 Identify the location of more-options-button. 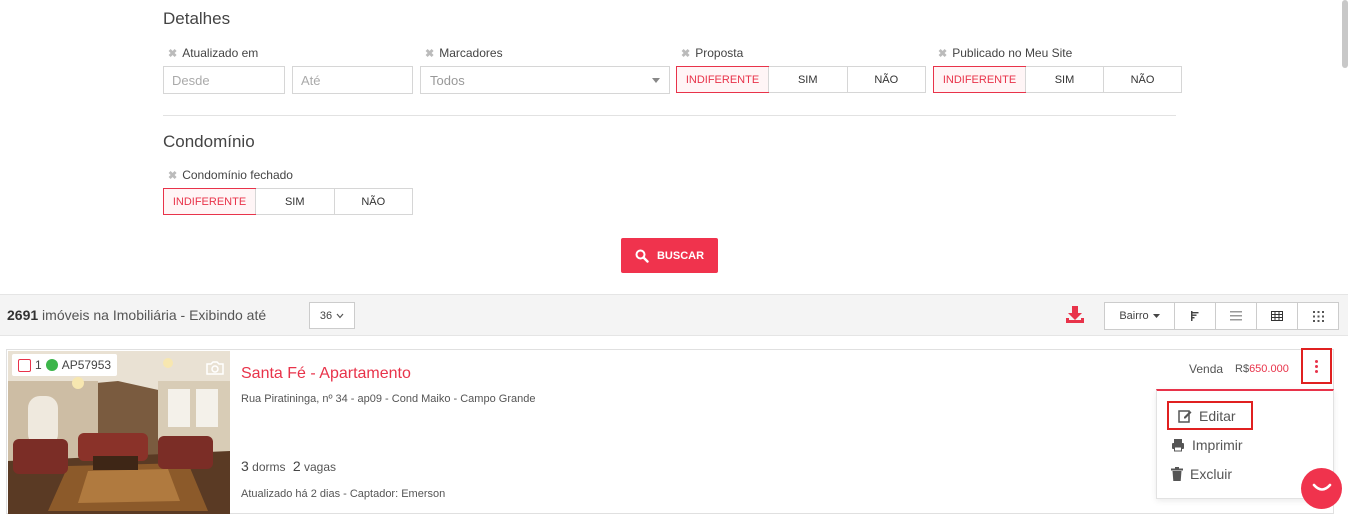
(1316, 366).